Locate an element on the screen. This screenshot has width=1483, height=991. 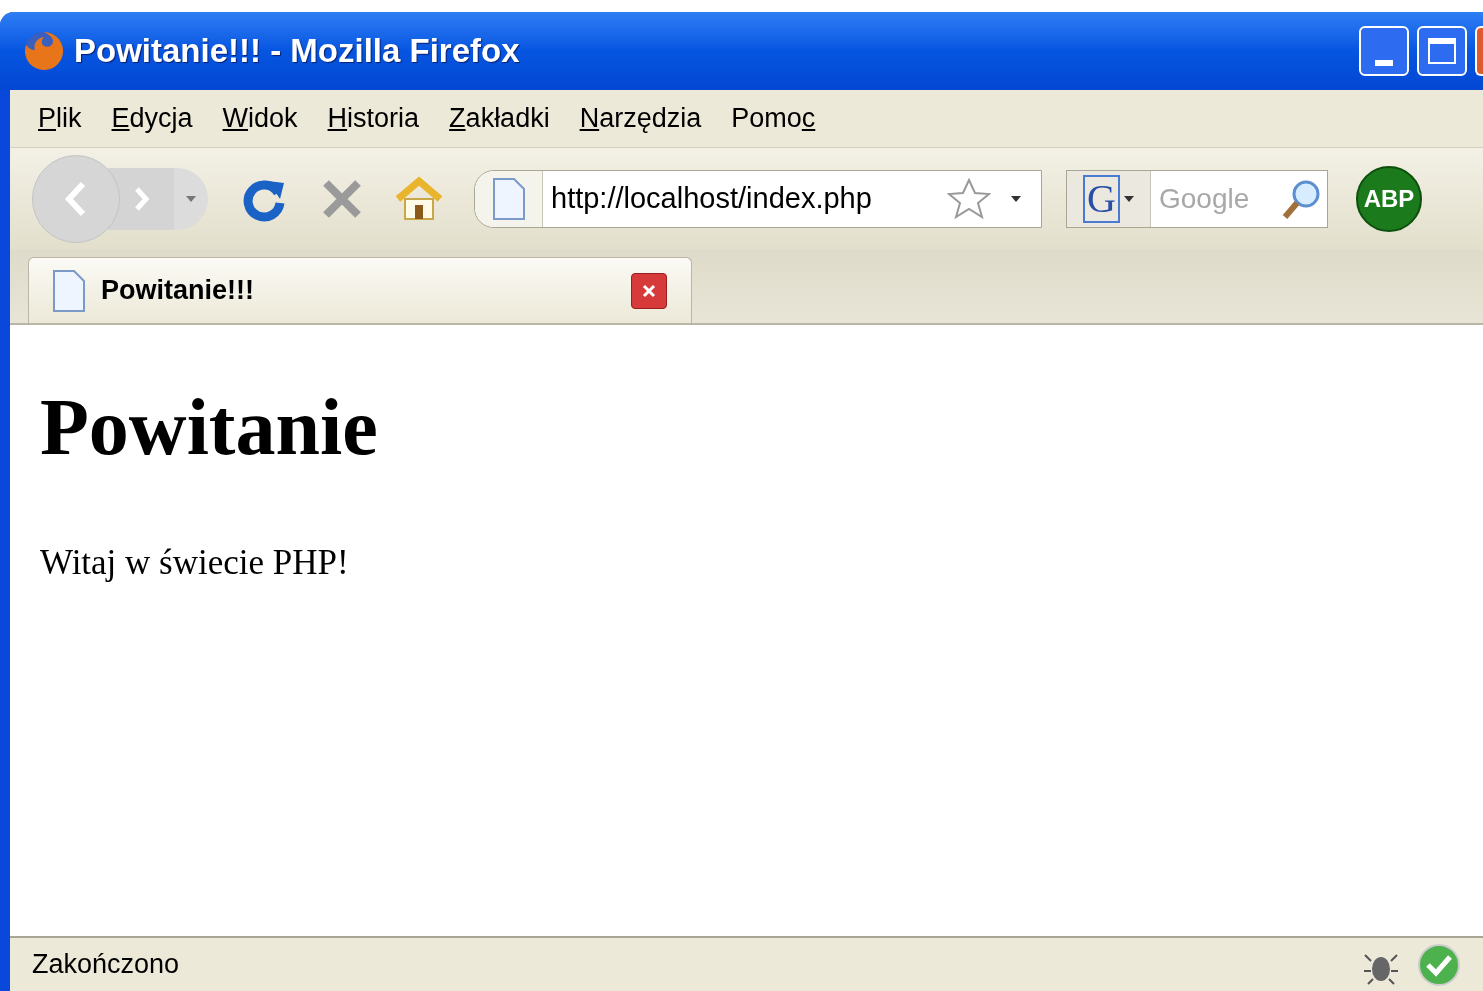
search-bar: G Google is located at coordinates (1197, 199).